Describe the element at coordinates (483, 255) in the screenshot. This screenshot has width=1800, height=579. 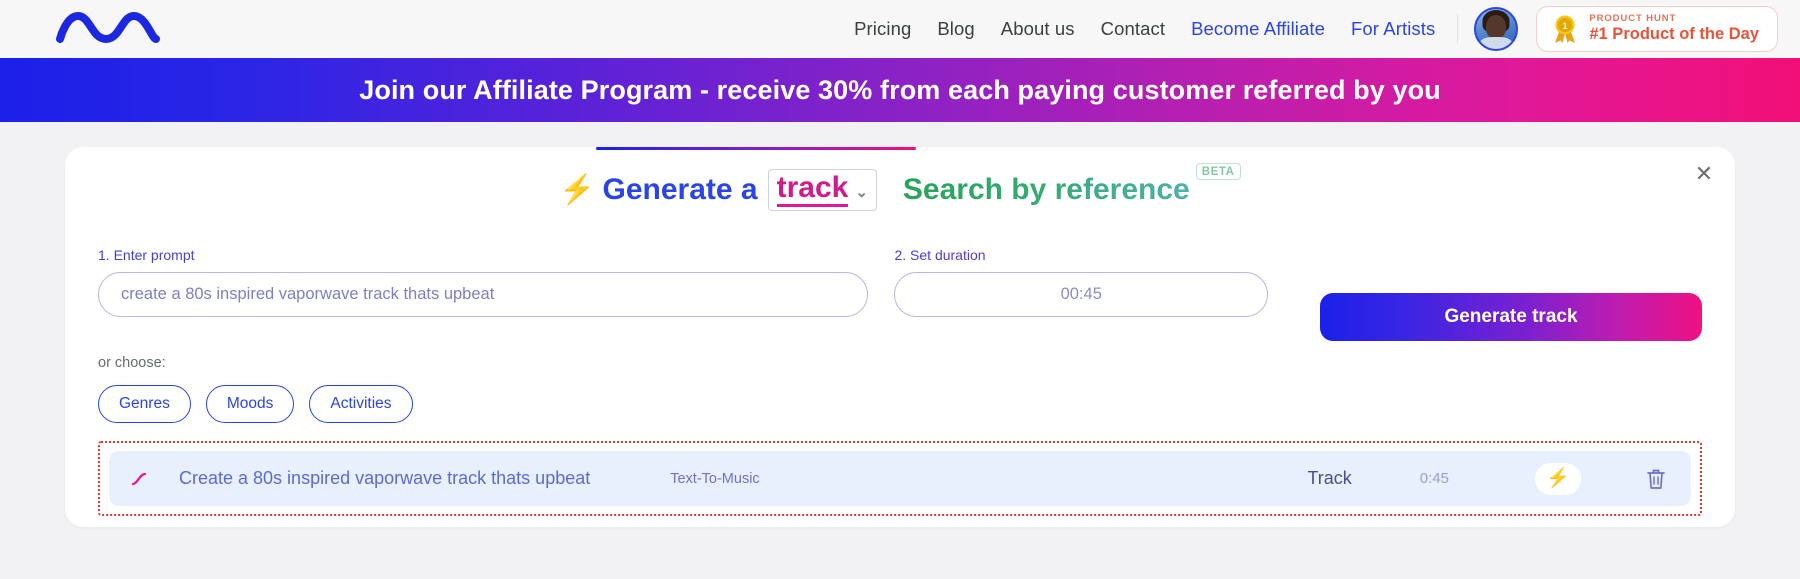
I see `prompt-label: 1. Enter prompt` at that location.